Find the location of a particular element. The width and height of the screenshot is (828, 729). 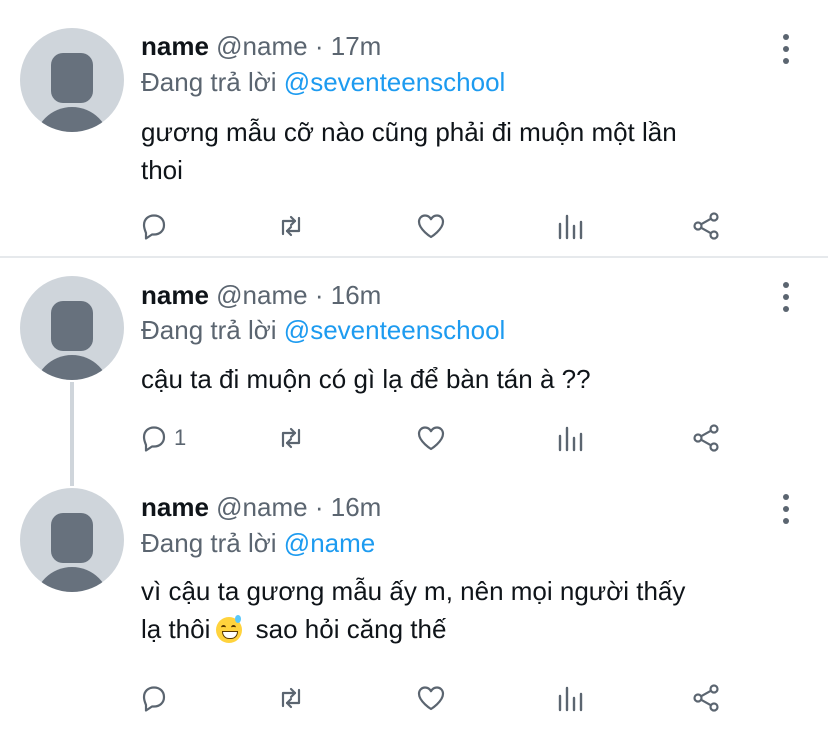

tweet-header: name @name · 17m is located at coordinates (261, 46).